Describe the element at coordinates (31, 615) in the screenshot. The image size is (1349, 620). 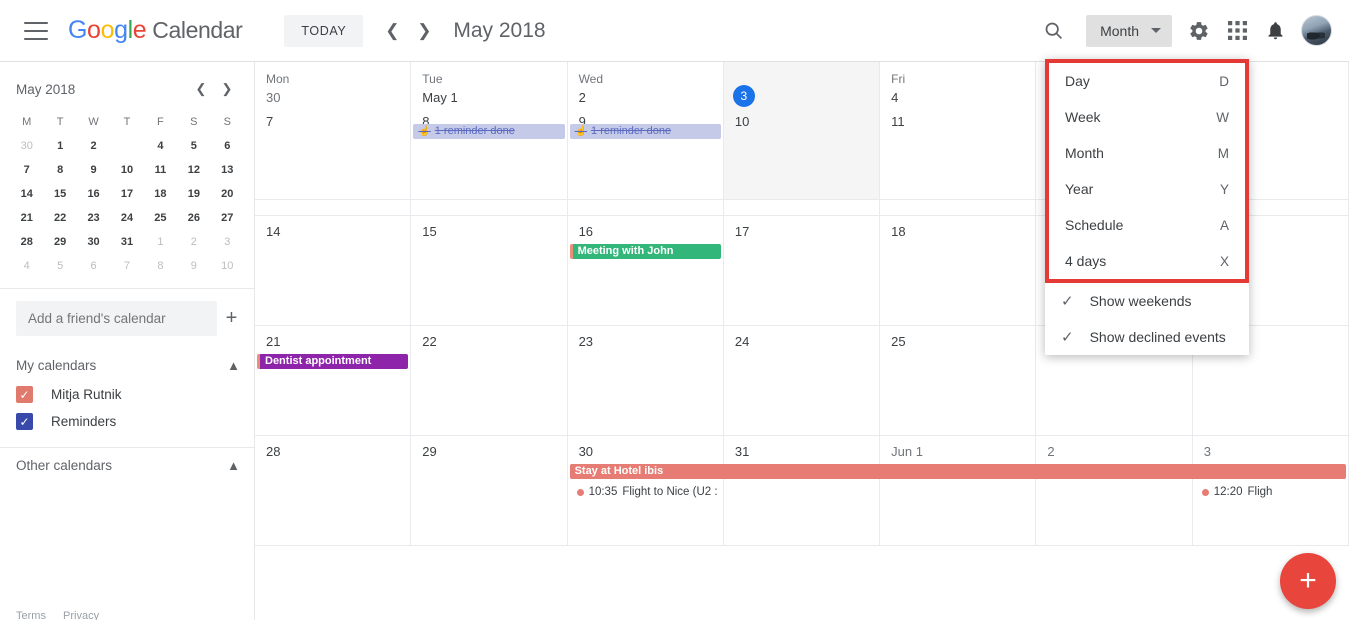
I see `terms-link: Terms` at that location.